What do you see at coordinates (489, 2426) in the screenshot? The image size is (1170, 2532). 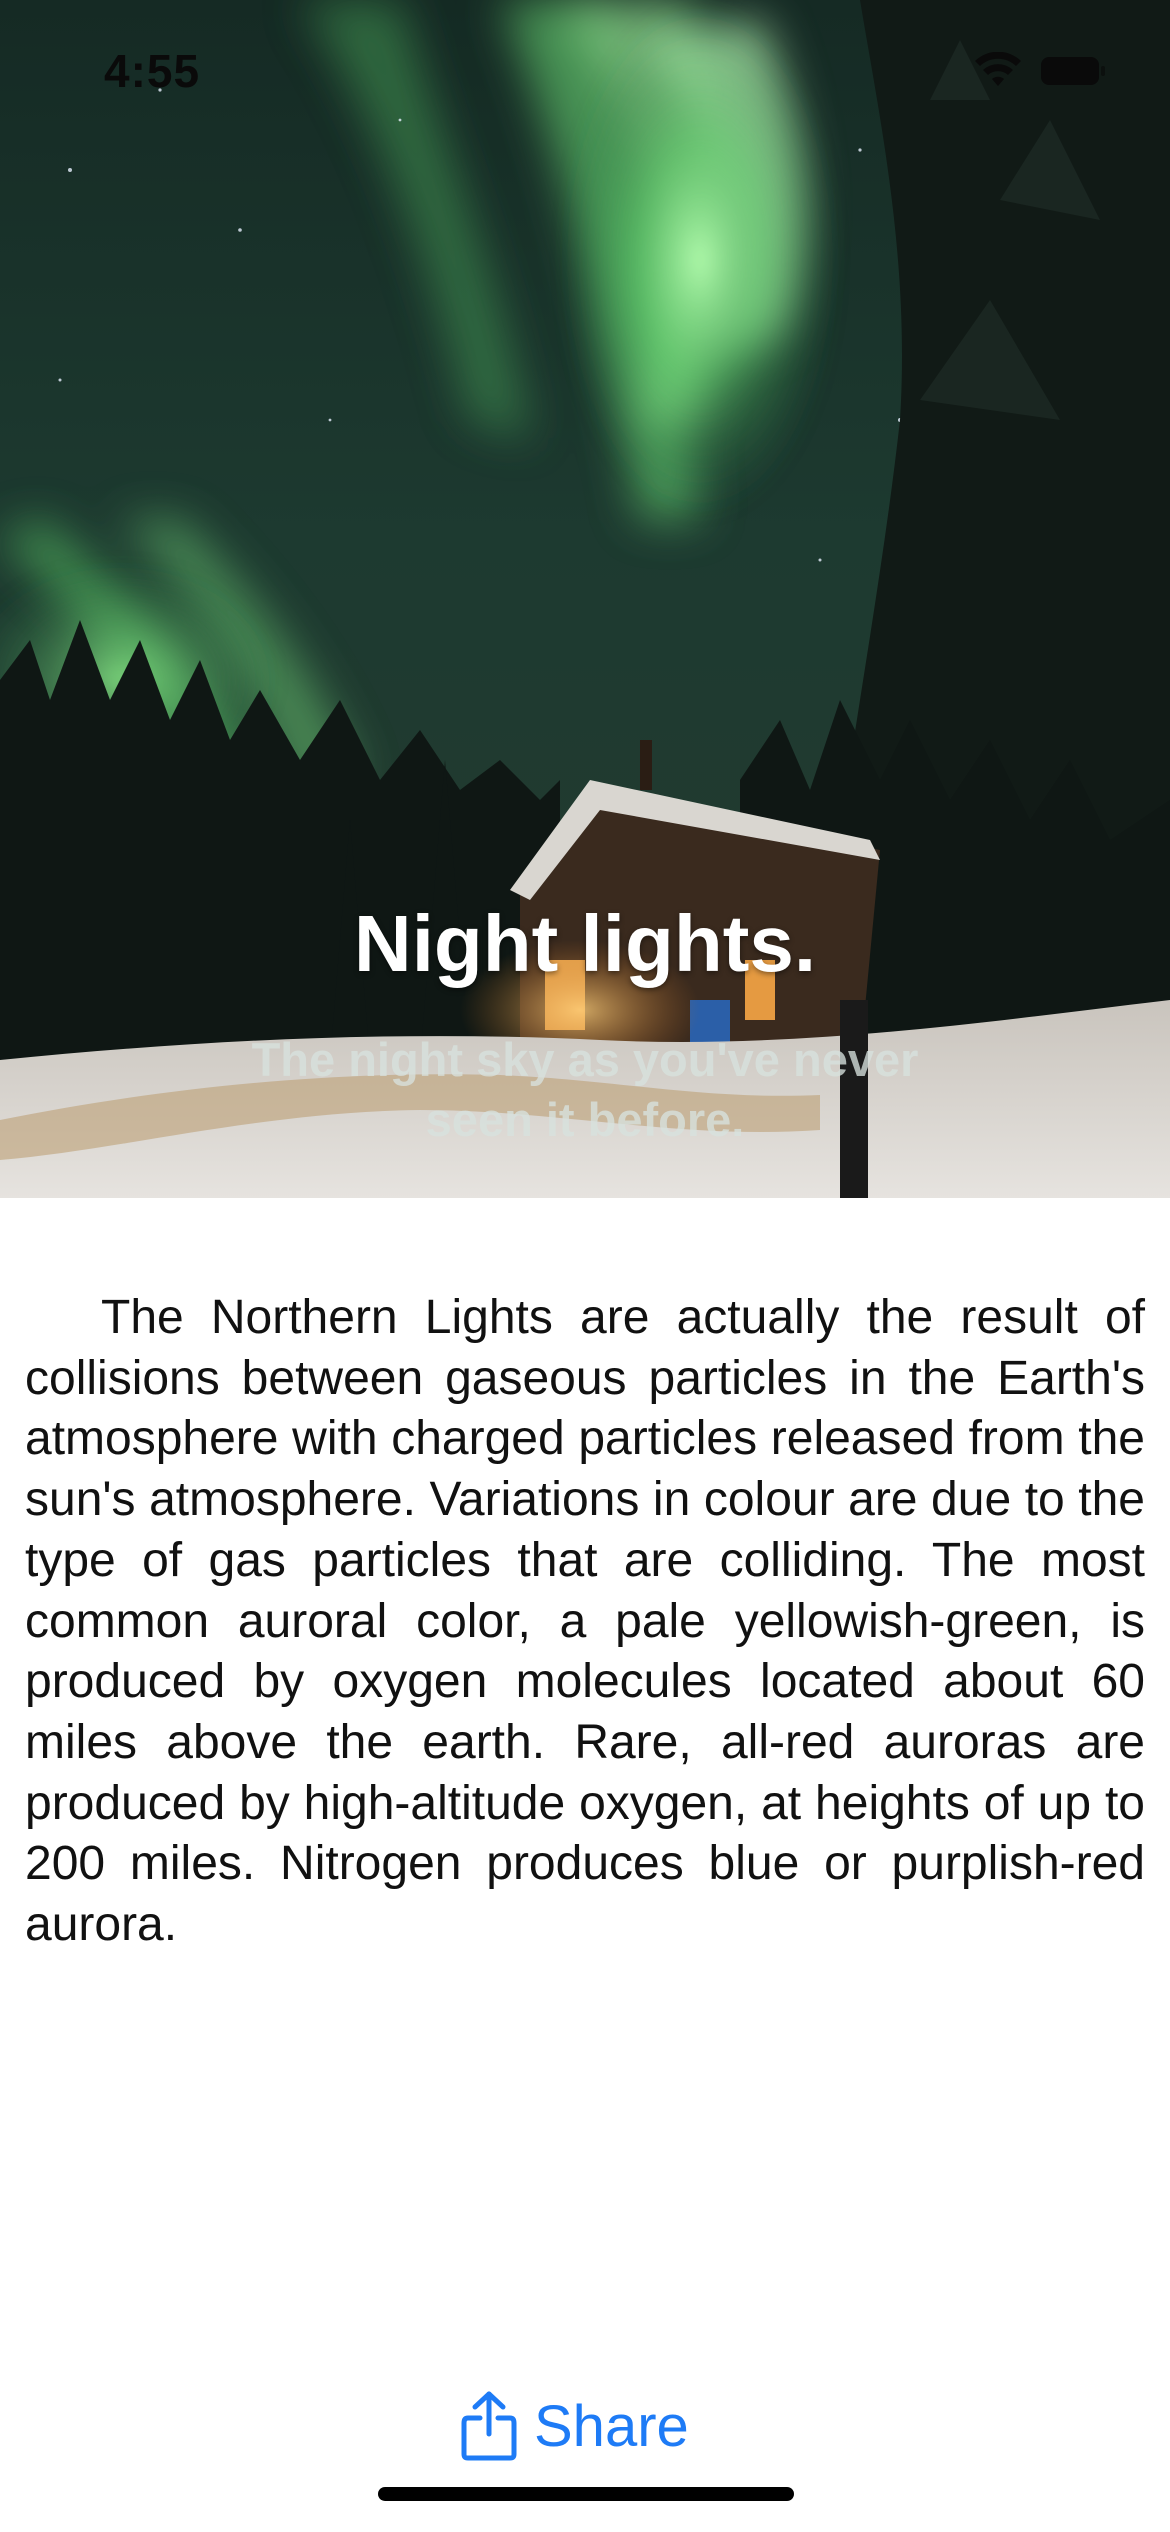 I see `share-icon` at bounding box center [489, 2426].